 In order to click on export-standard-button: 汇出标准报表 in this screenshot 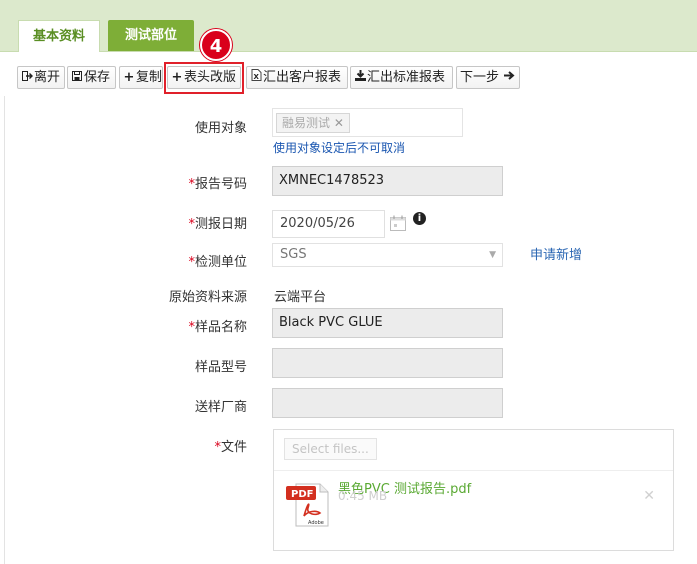, I will do `click(401, 77)`.